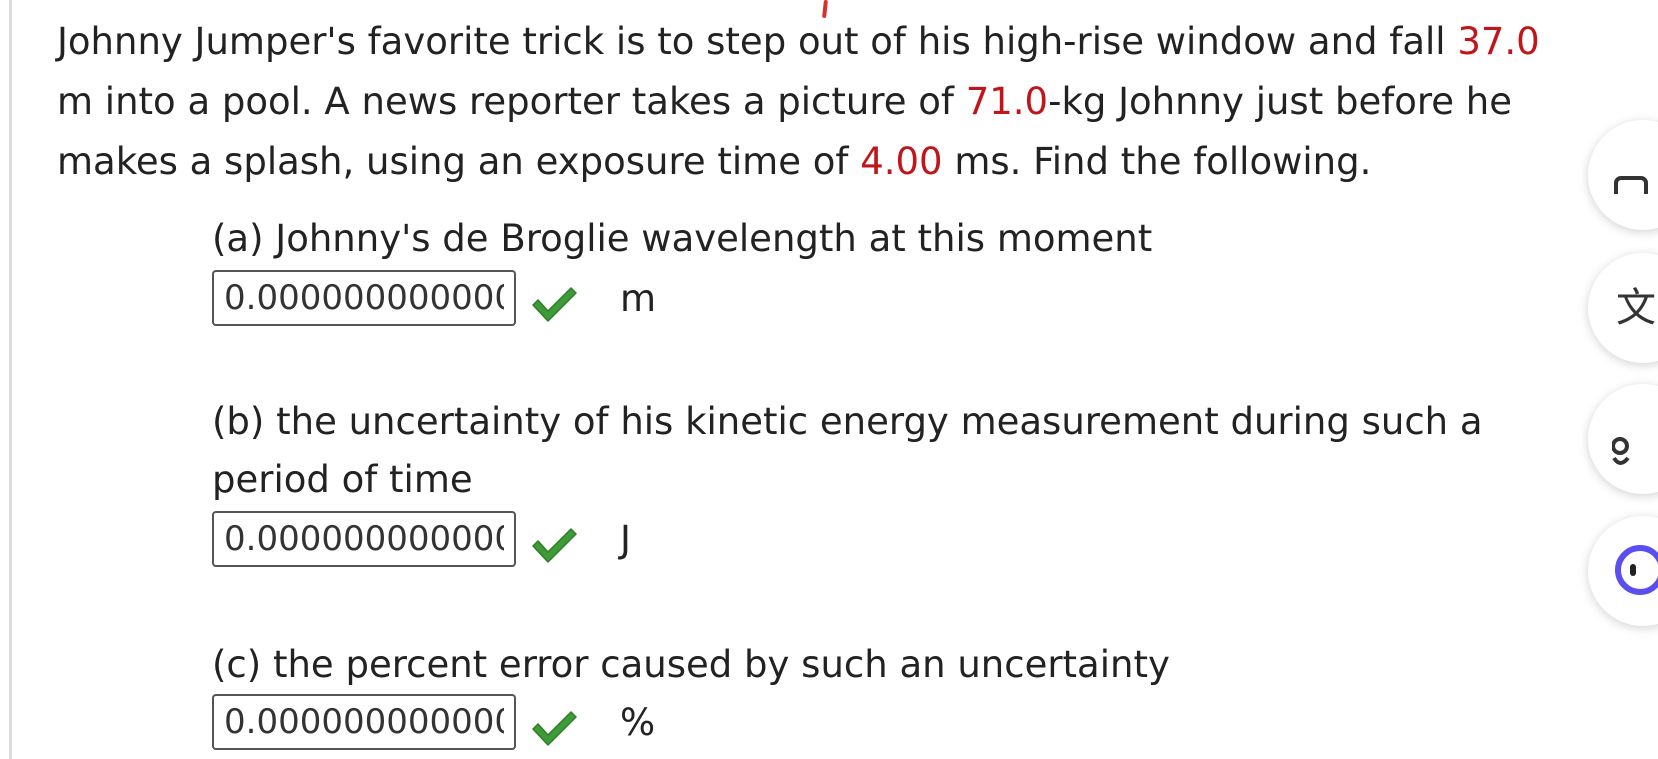 Image resolution: width=1658 pixels, height=759 pixels. What do you see at coordinates (10, 379) in the screenshot?
I see `page-left-border` at bounding box center [10, 379].